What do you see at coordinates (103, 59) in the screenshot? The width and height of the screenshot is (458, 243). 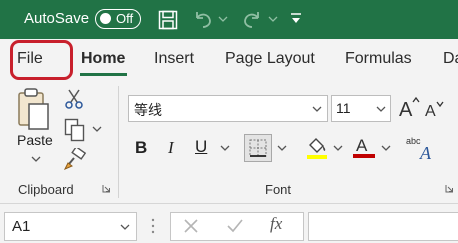 I see `tab-home: Home` at bounding box center [103, 59].